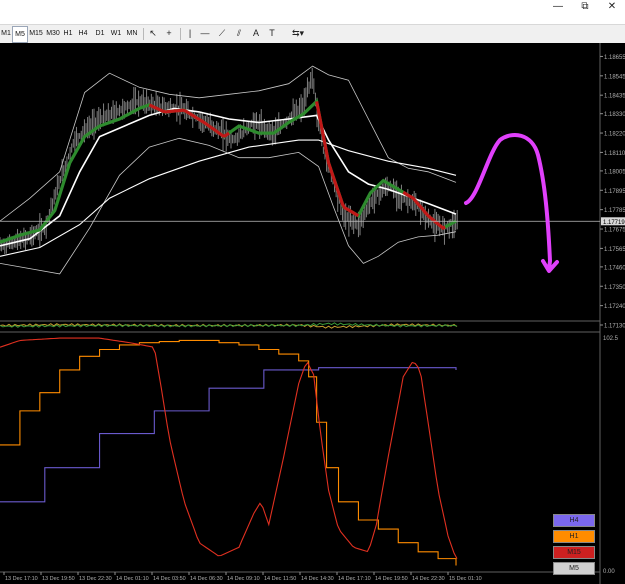  Describe the element at coordinates (239, 33) in the screenshot. I see `channel-icon: ⫽` at that location.